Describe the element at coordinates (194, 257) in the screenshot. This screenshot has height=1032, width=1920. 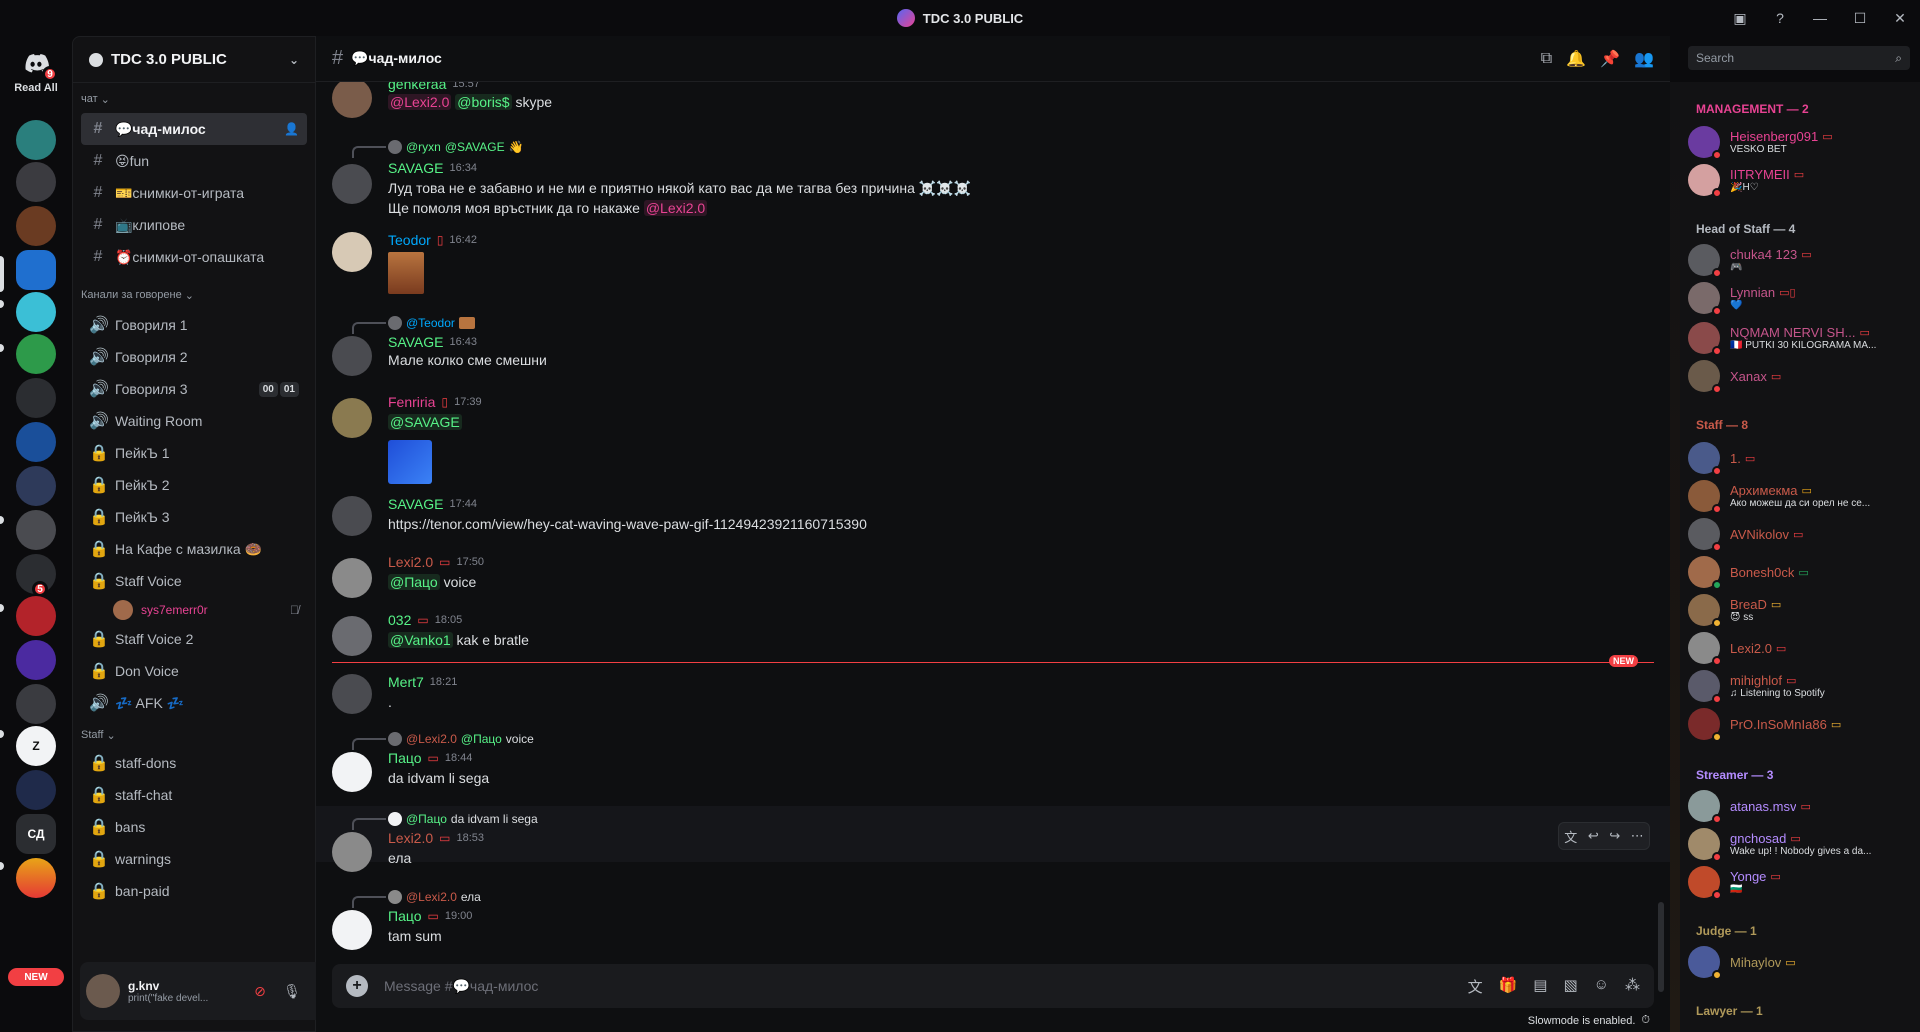
I see `channel-item: # ⏰снимки-от-опашката` at that location.